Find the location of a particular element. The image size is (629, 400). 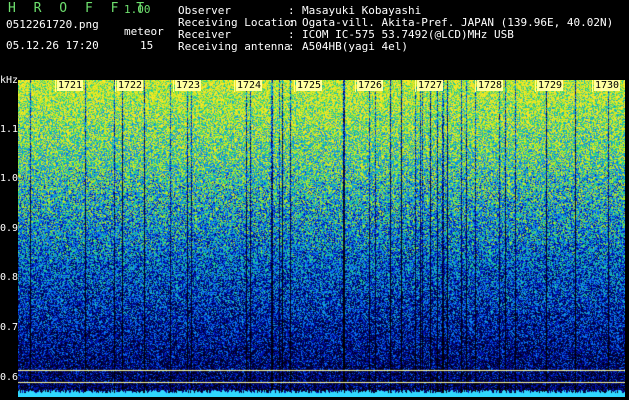

info-antenna: Receiving antenna: A504HB(yagi 4el) is located at coordinates (293, 46).